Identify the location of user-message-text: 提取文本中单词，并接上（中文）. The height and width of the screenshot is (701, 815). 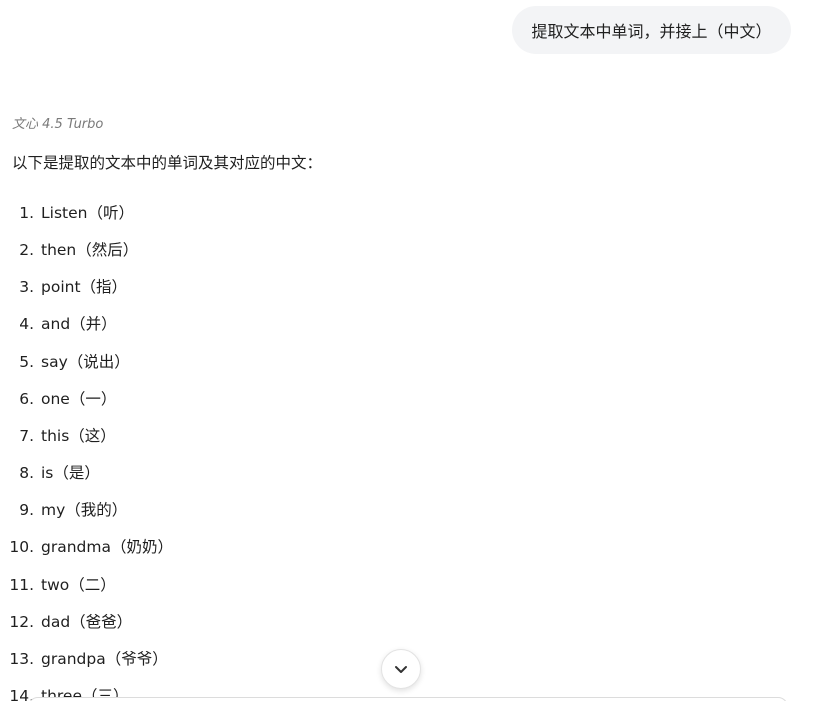
(651, 31).